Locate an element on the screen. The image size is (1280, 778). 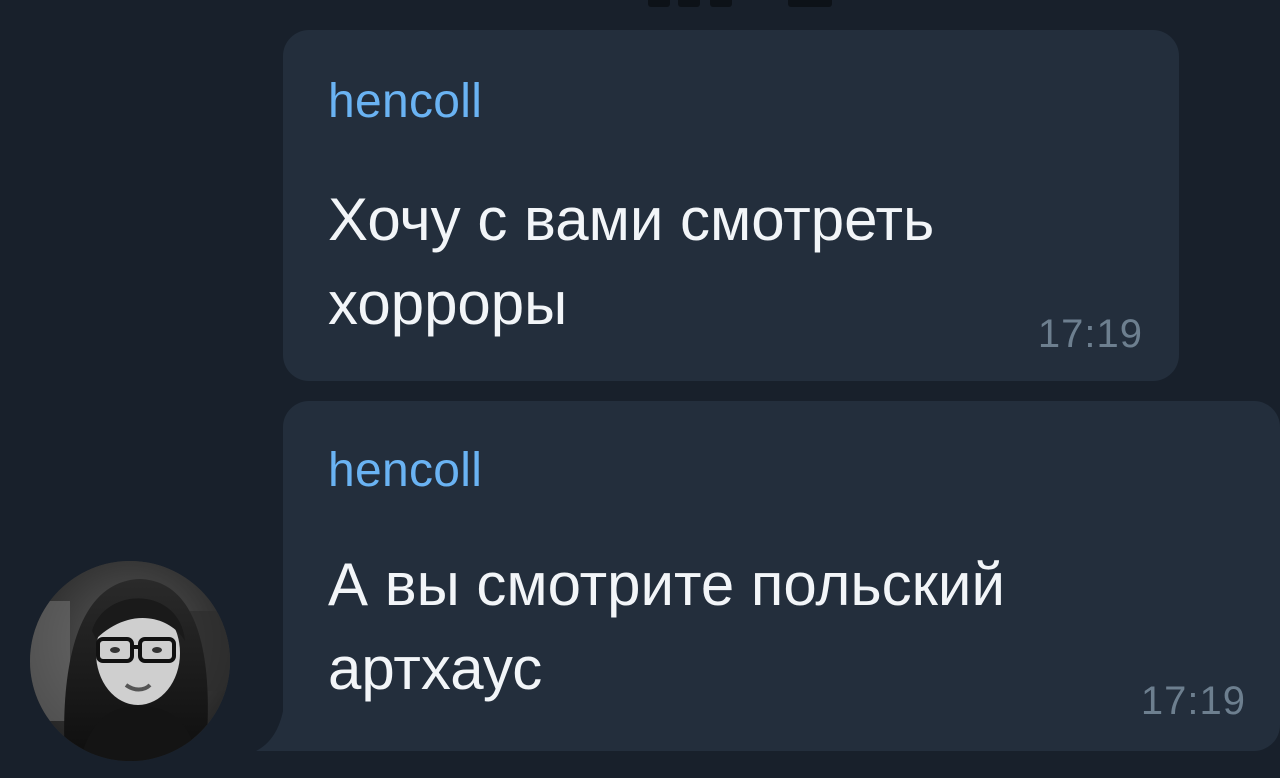
clipped-top-element is located at coordinates (748, 4).